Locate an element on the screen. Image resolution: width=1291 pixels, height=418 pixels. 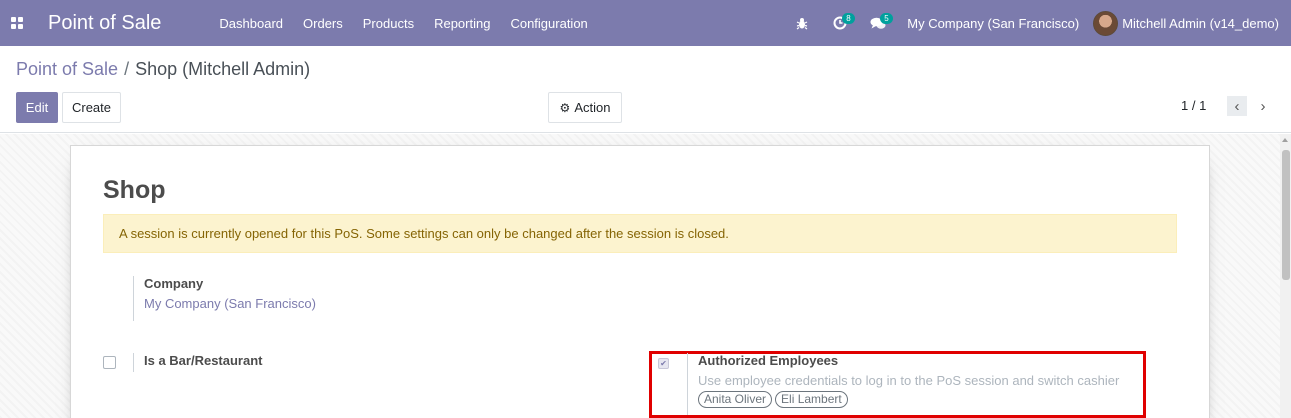
chevron-right-icon: › is located at coordinates (1263, 106).